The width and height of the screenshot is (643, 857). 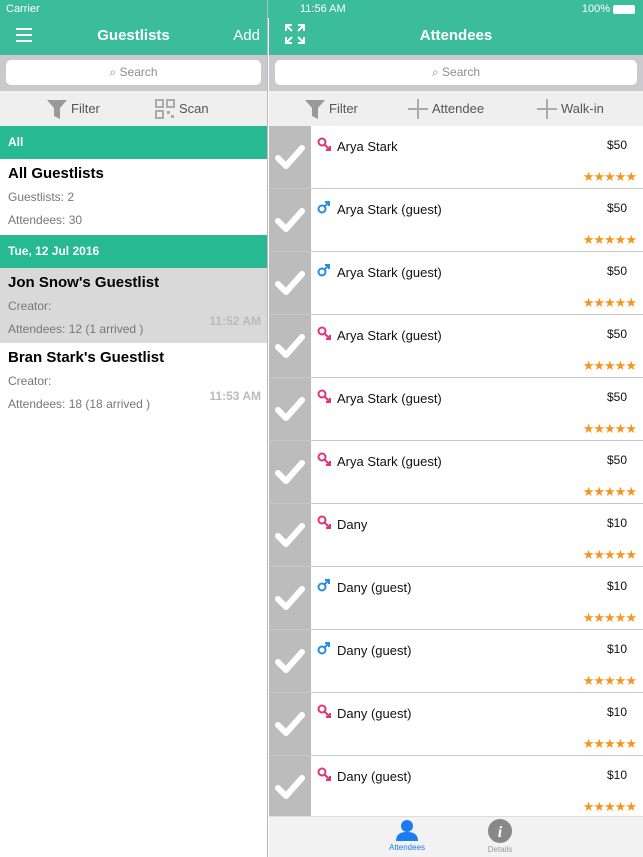 I want to click on page-title: Guestlists, so click(x=133, y=35).